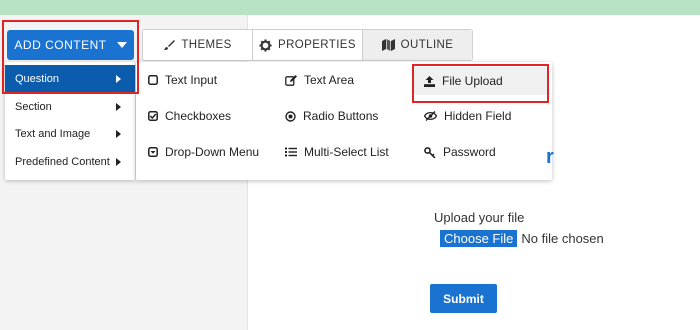 The width and height of the screenshot is (700, 330). I want to click on tab-outline: OUTLINE, so click(417, 45).